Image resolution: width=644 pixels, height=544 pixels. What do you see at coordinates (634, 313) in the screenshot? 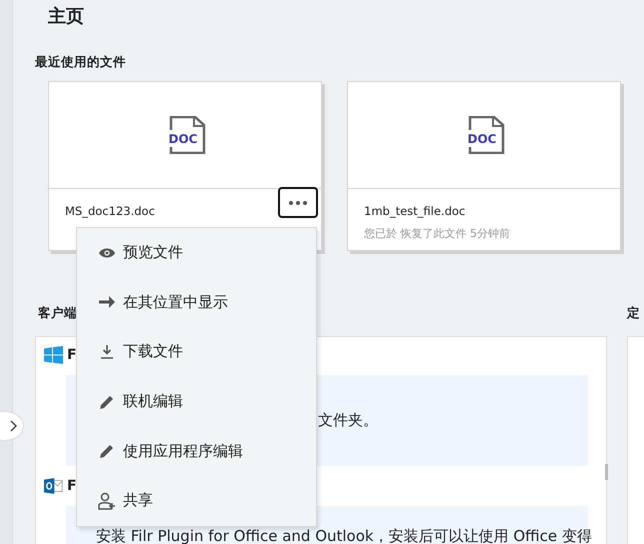
I see `section-heading: 定` at bounding box center [634, 313].